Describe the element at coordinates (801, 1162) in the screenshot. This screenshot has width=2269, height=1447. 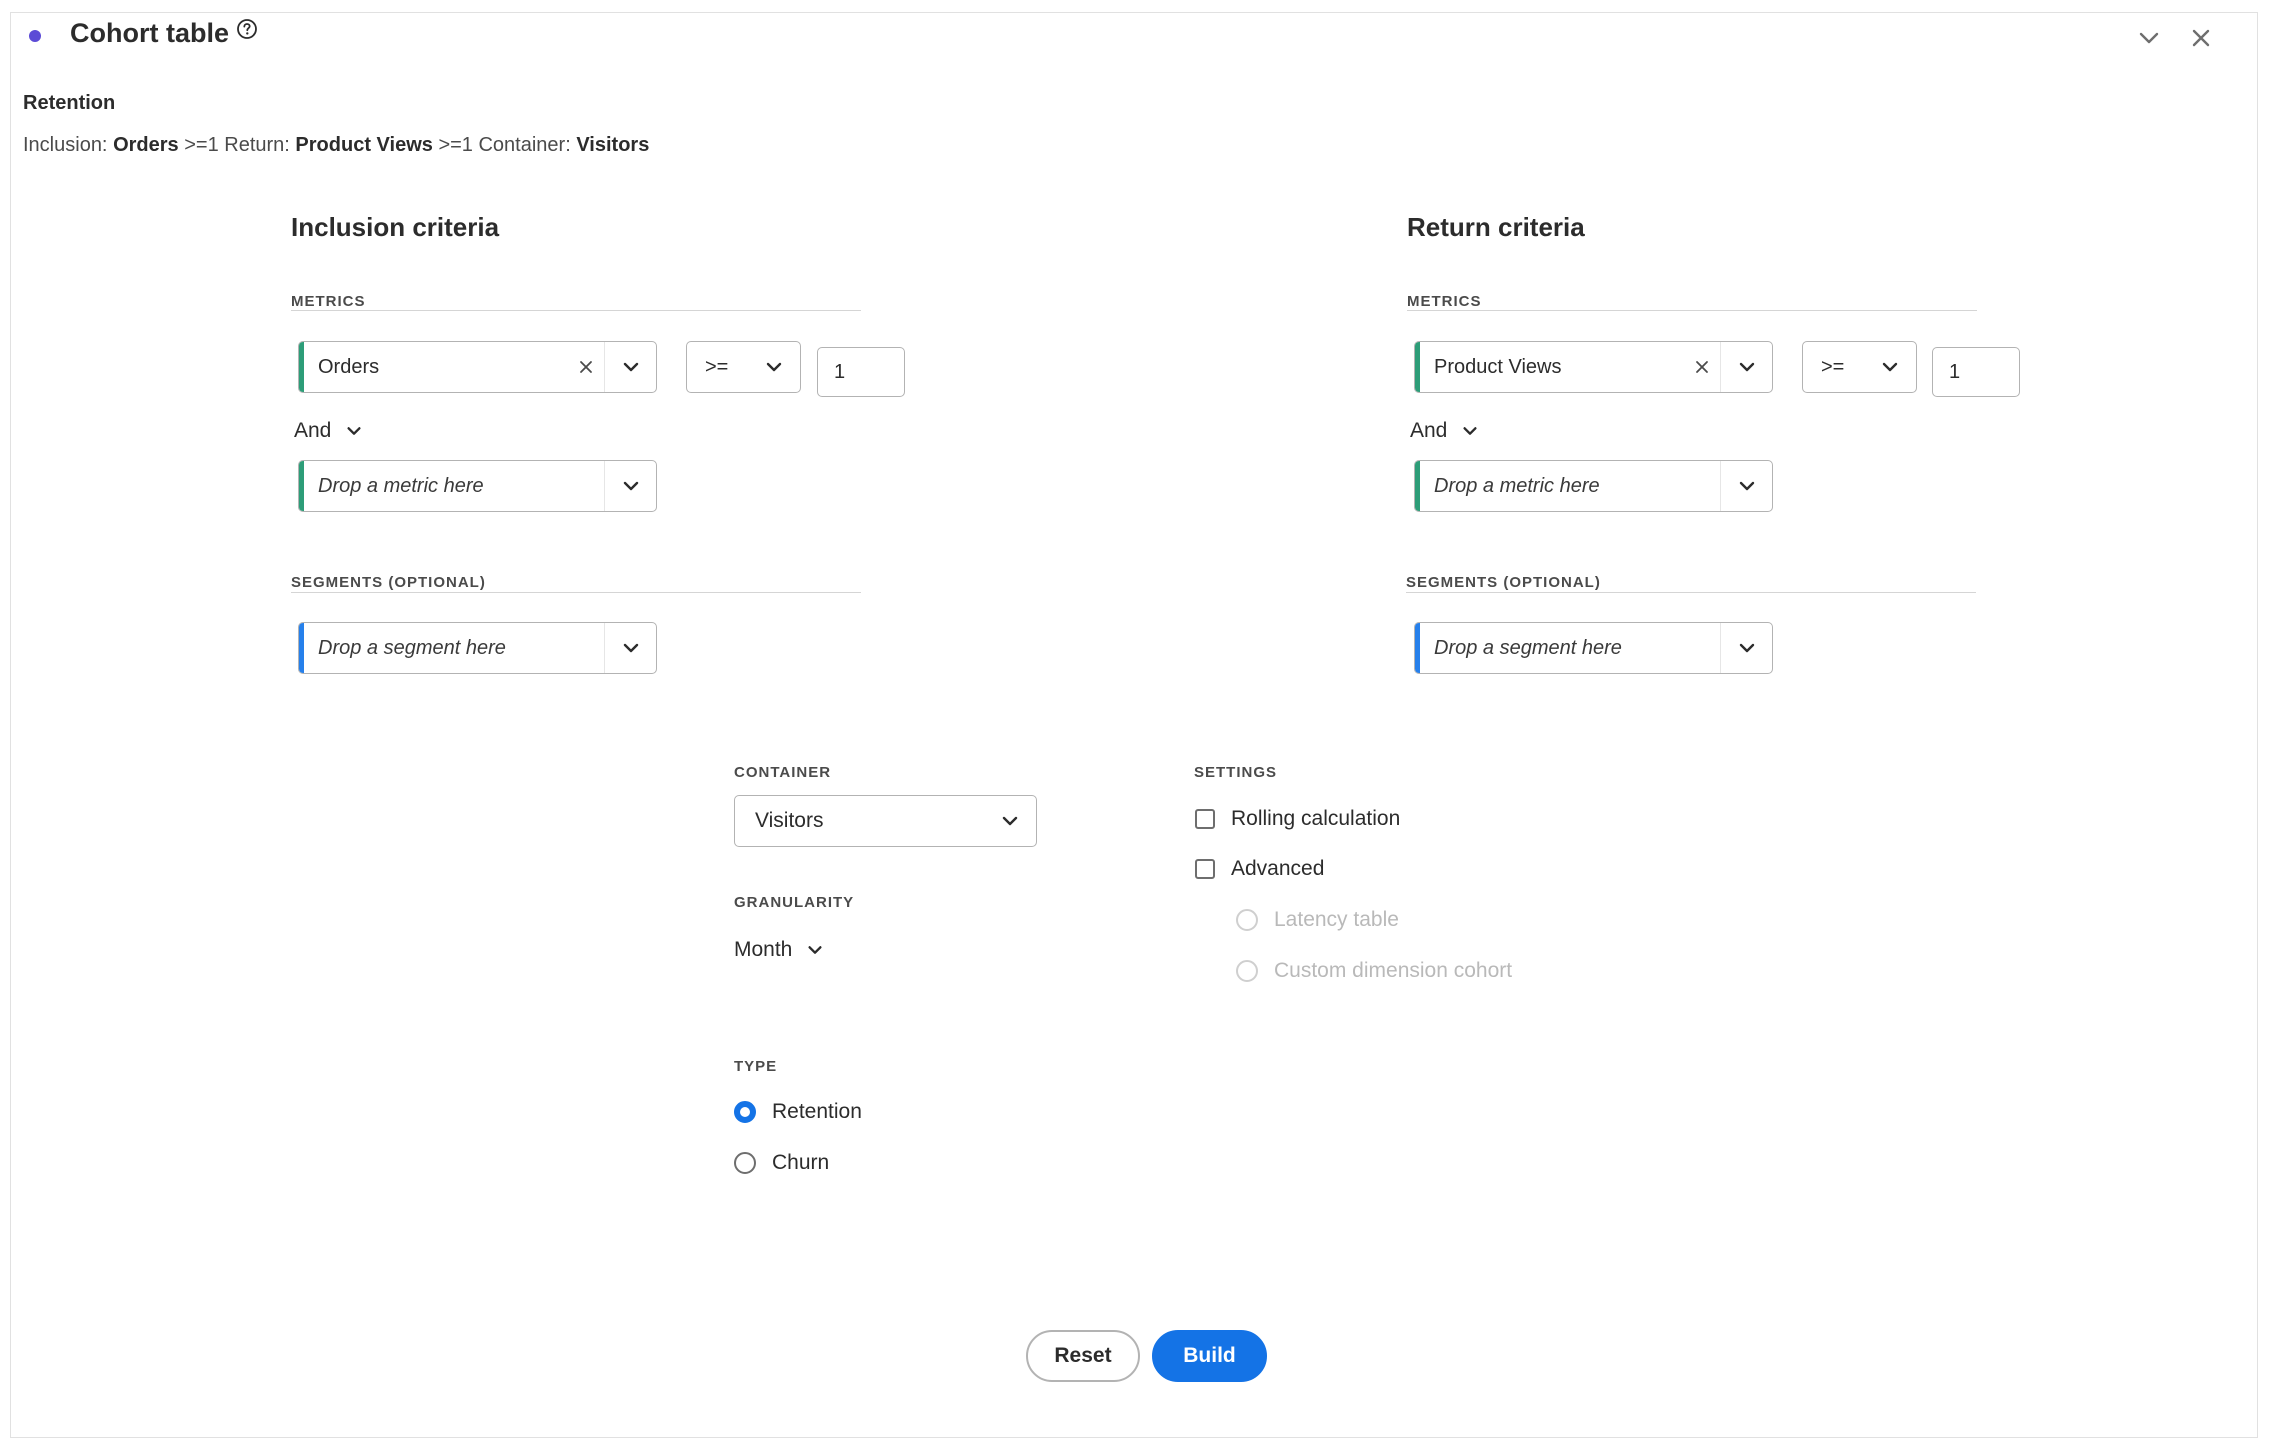
I see `type-option-label: Churn` at that location.